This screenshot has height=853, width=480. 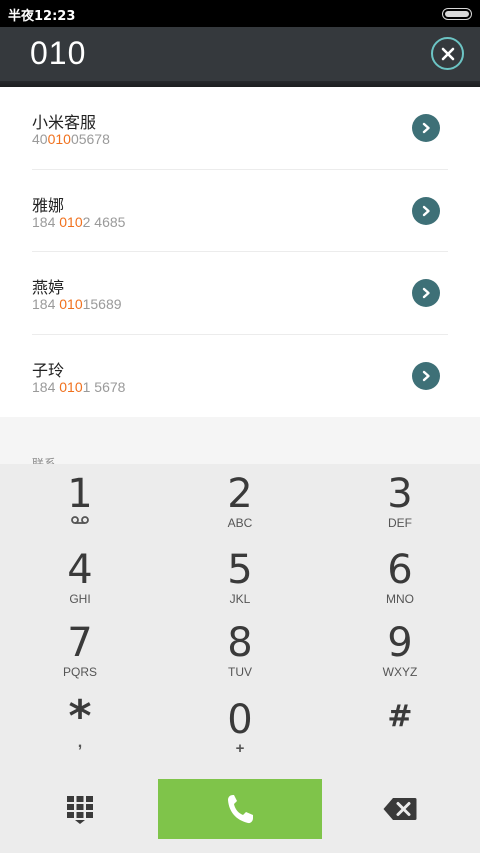 What do you see at coordinates (240, 128) in the screenshot?
I see `contact-result-row: 小米客服 4001005678` at bounding box center [240, 128].